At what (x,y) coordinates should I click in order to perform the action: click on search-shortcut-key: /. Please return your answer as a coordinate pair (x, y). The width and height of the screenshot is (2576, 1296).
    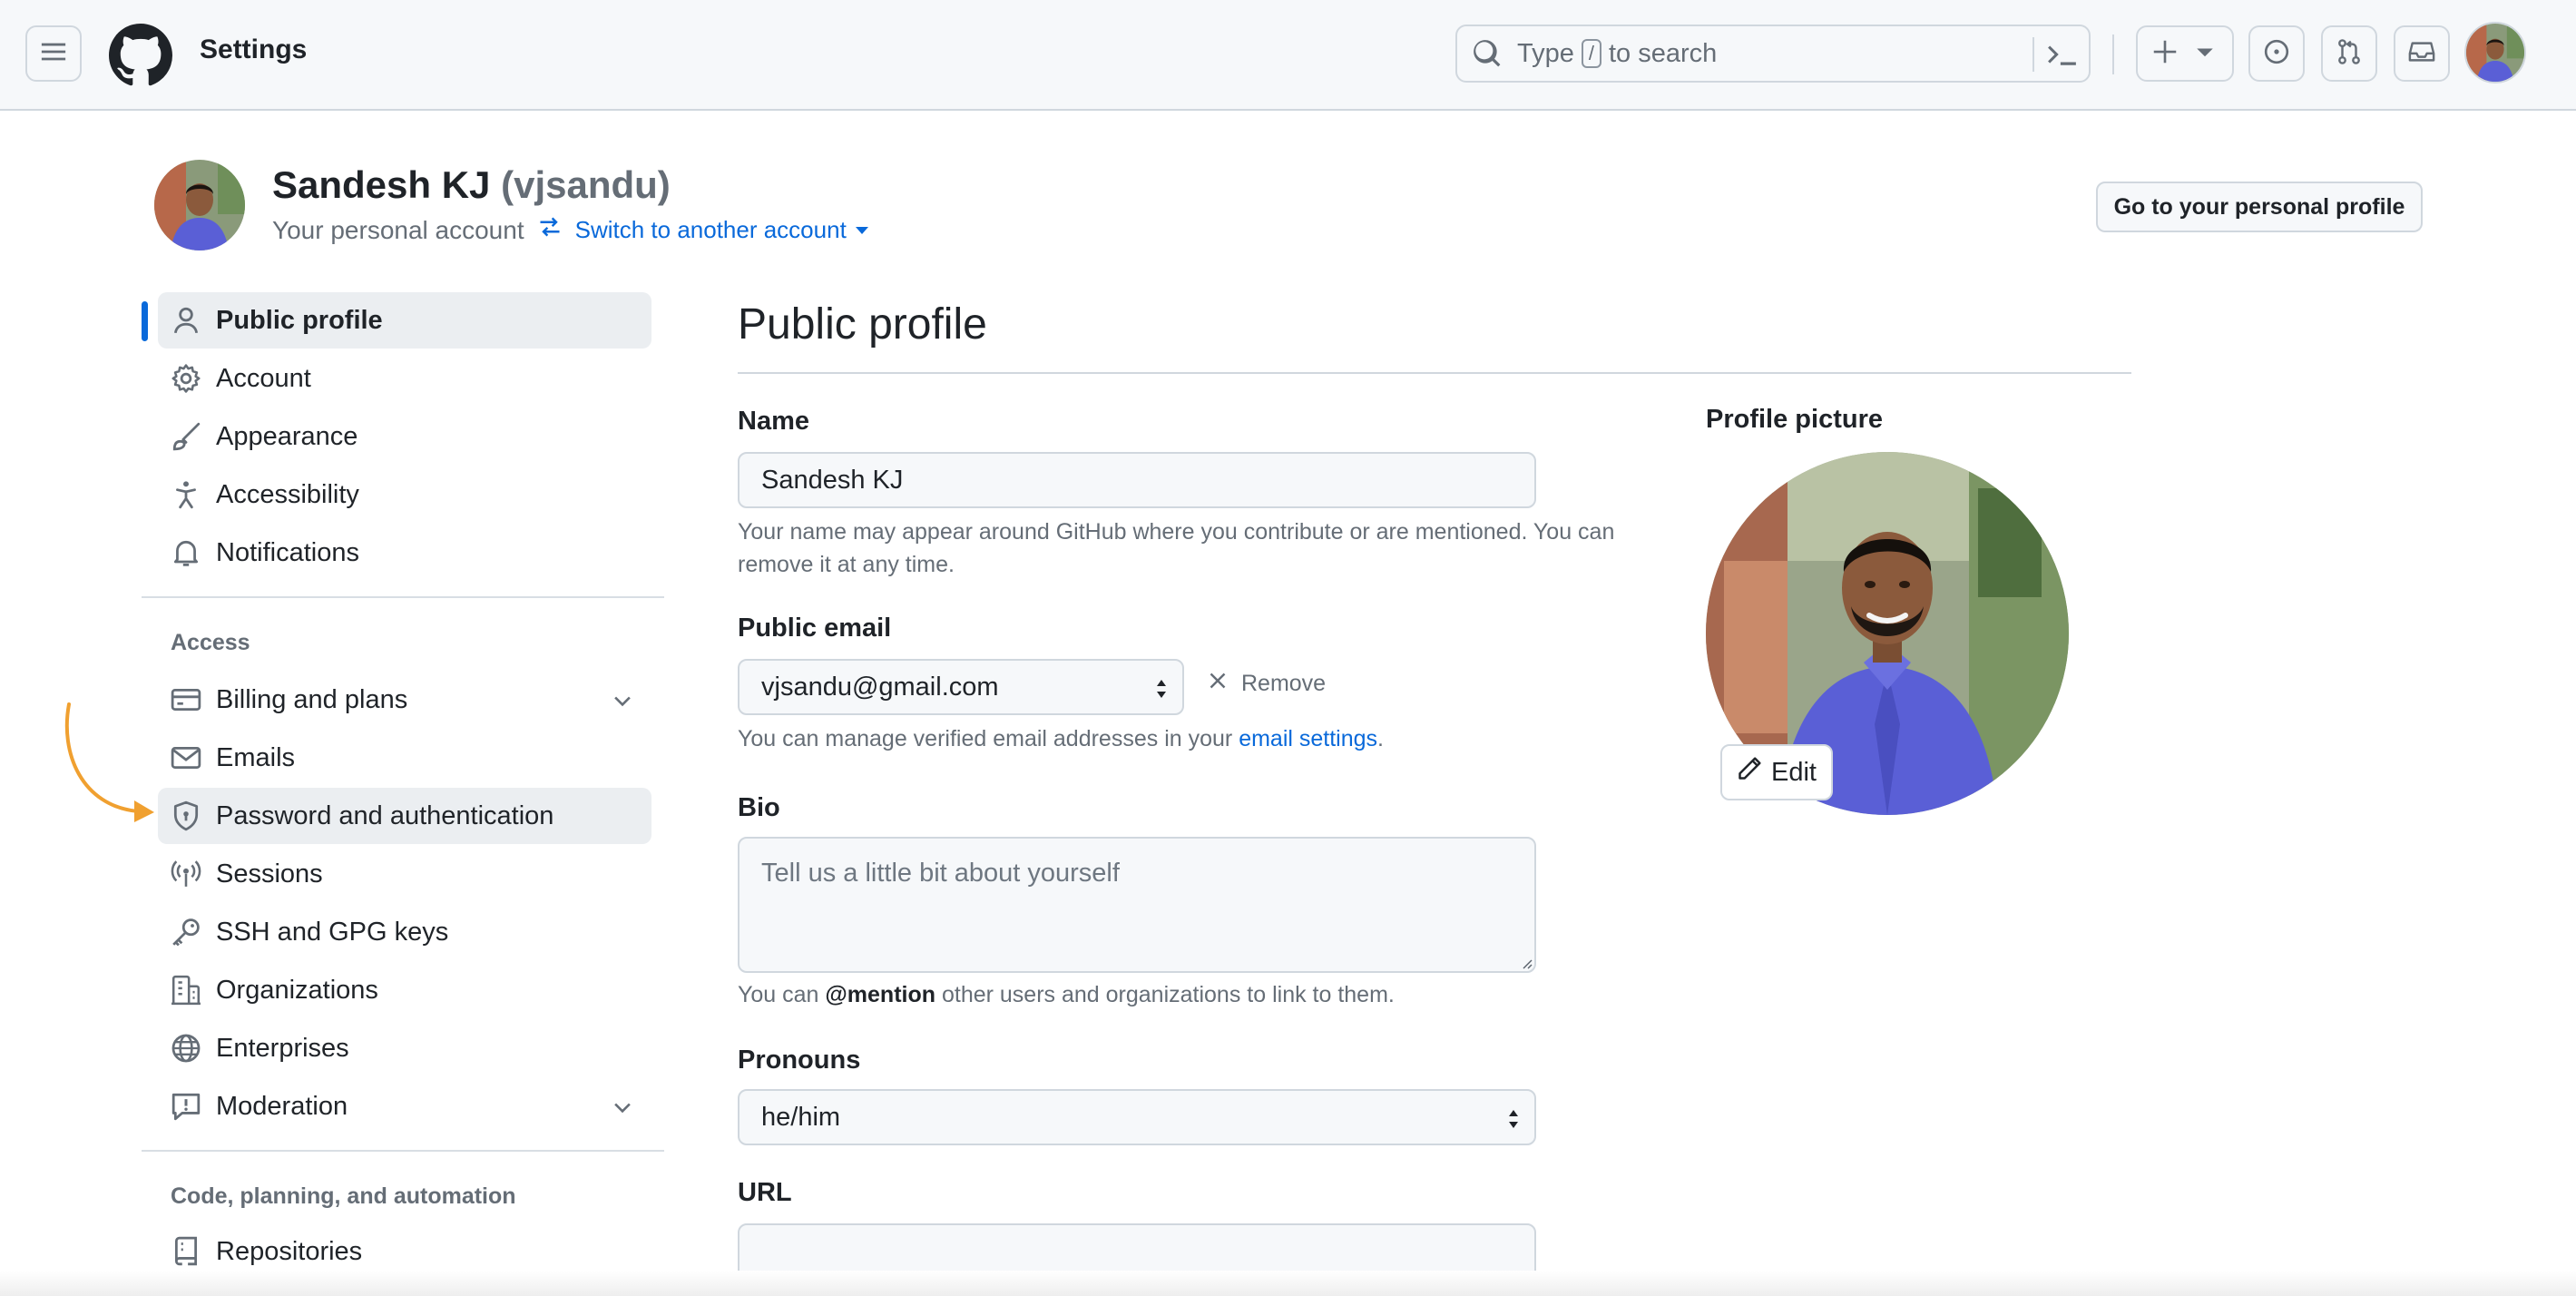
    Looking at the image, I should click on (1591, 53).